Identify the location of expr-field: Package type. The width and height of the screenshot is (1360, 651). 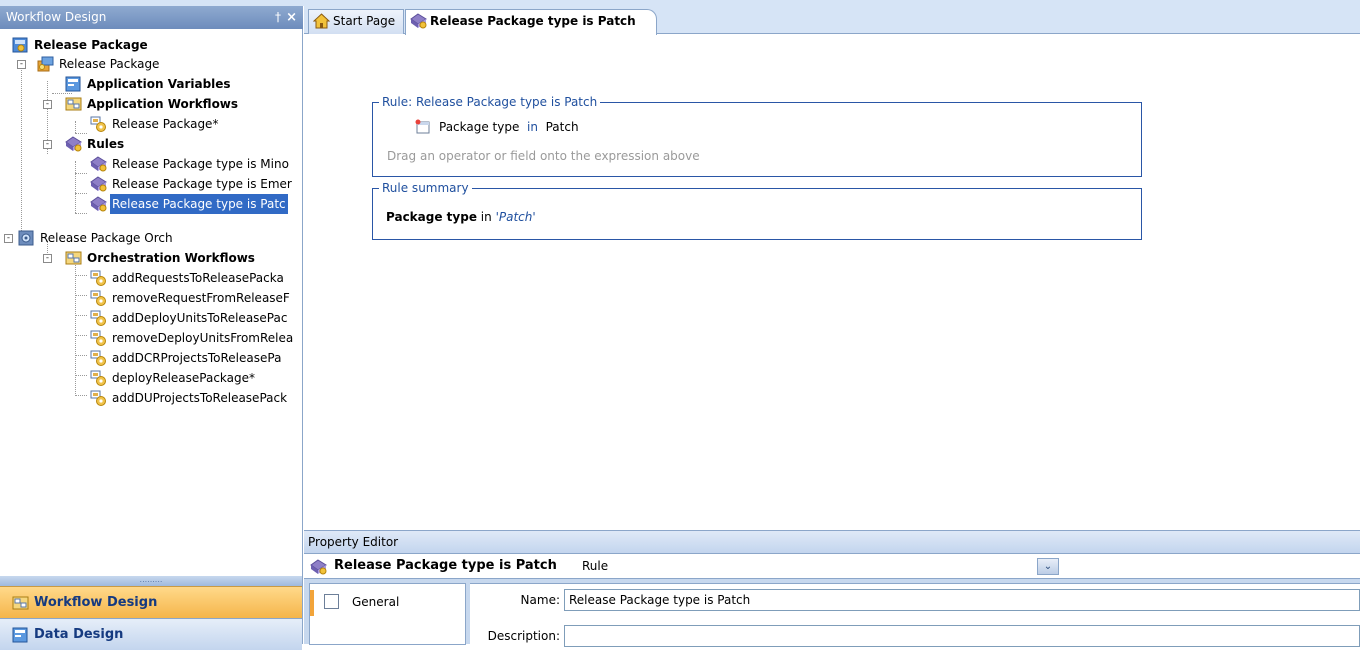
(479, 127).